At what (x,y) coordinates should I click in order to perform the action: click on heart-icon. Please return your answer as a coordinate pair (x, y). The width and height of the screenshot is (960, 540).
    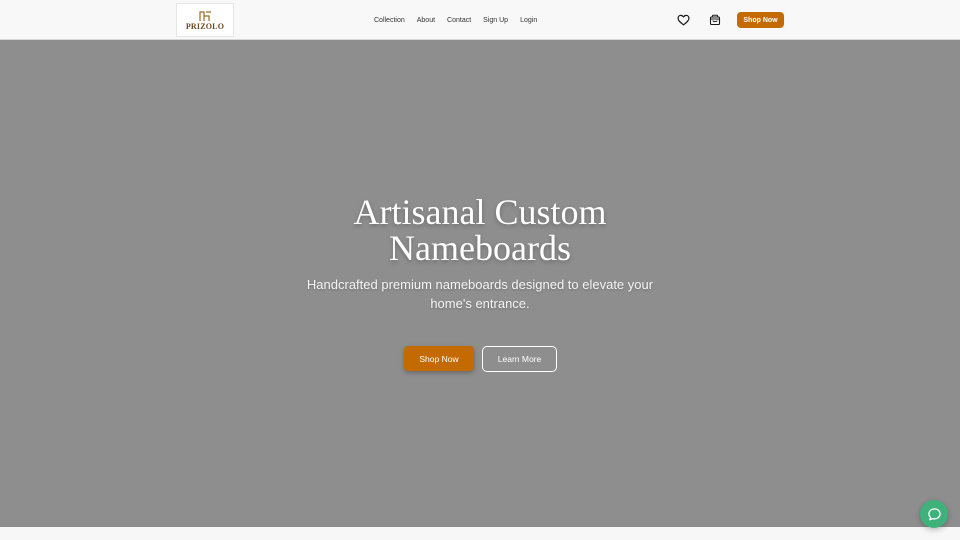
    Looking at the image, I should click on (683, 20).